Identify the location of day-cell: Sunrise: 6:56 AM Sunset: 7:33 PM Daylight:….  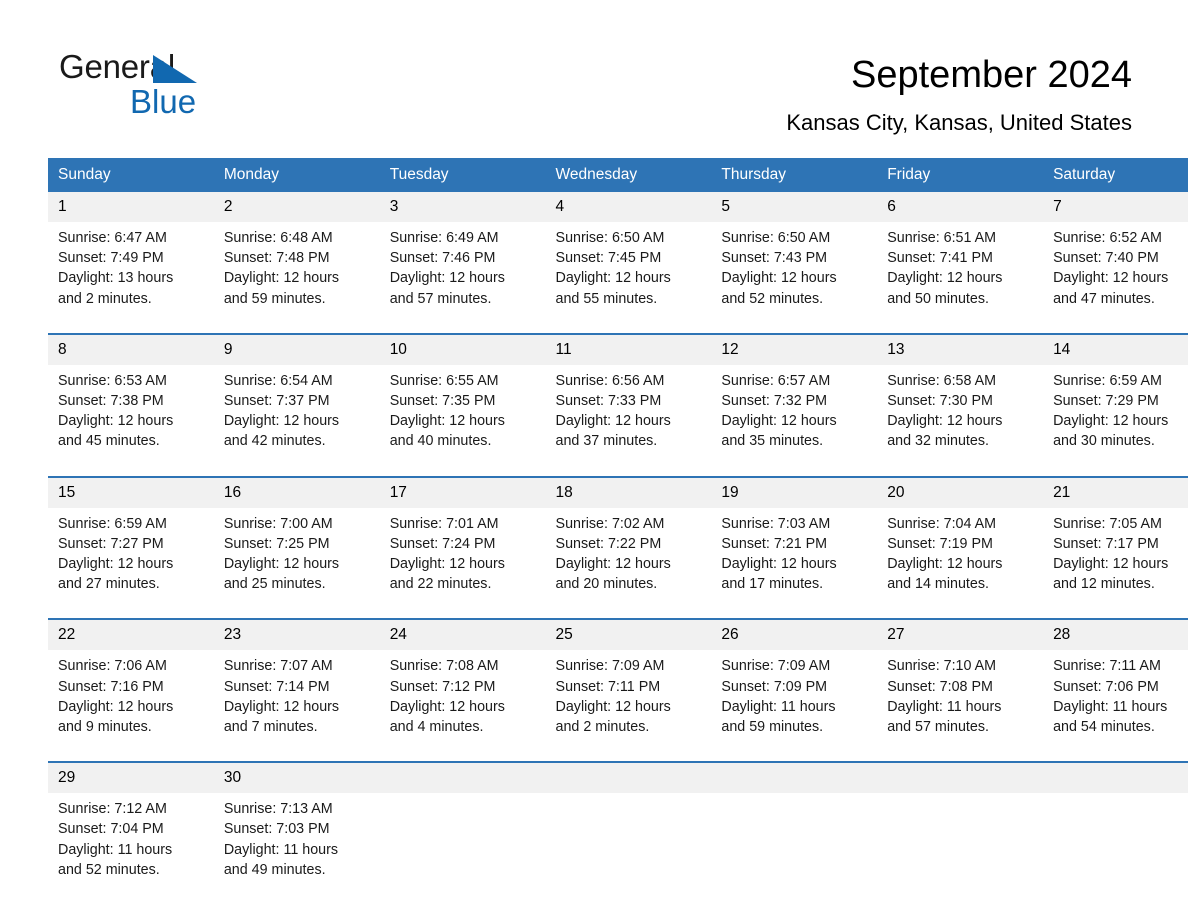
(628, 420).